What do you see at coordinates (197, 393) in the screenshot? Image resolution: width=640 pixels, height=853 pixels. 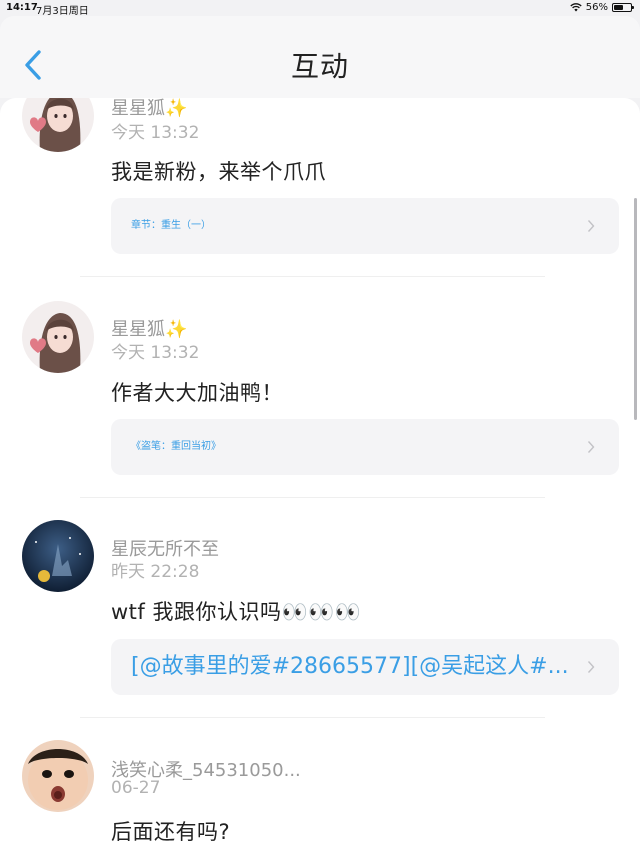 I see `comment-text: 作者大大加油鸭！` at bounding box center [197, 393].